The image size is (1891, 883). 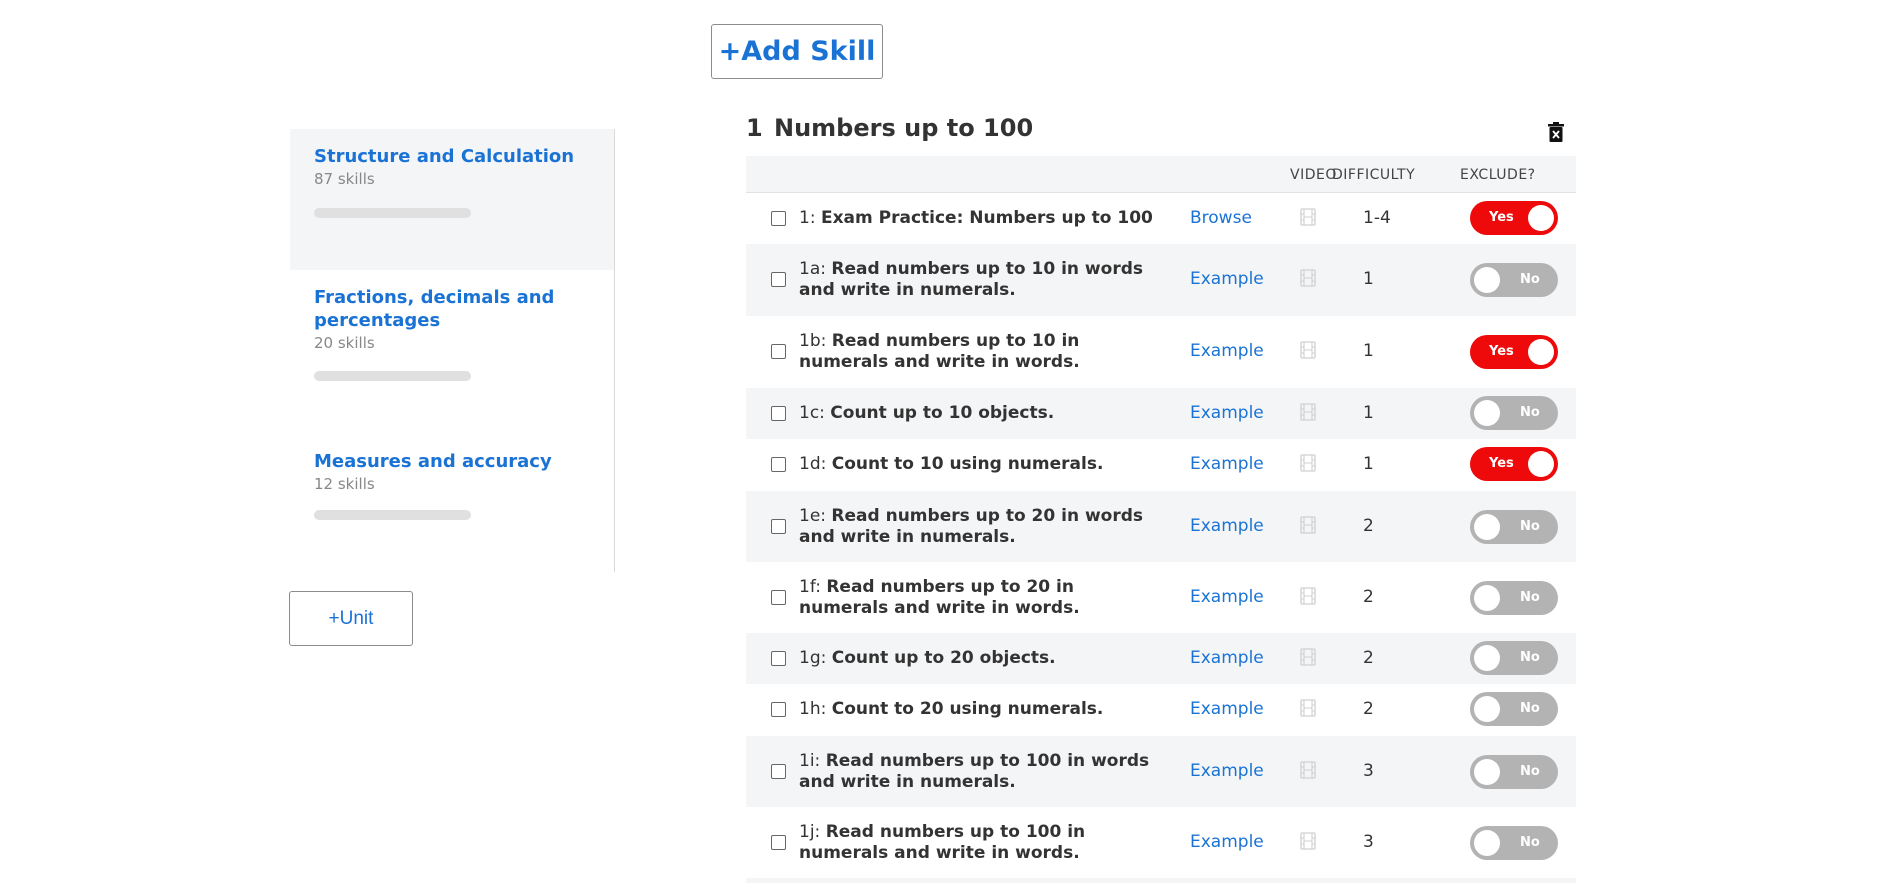 I want to click on skill-code: 1b:, so click(x=813, y=341).